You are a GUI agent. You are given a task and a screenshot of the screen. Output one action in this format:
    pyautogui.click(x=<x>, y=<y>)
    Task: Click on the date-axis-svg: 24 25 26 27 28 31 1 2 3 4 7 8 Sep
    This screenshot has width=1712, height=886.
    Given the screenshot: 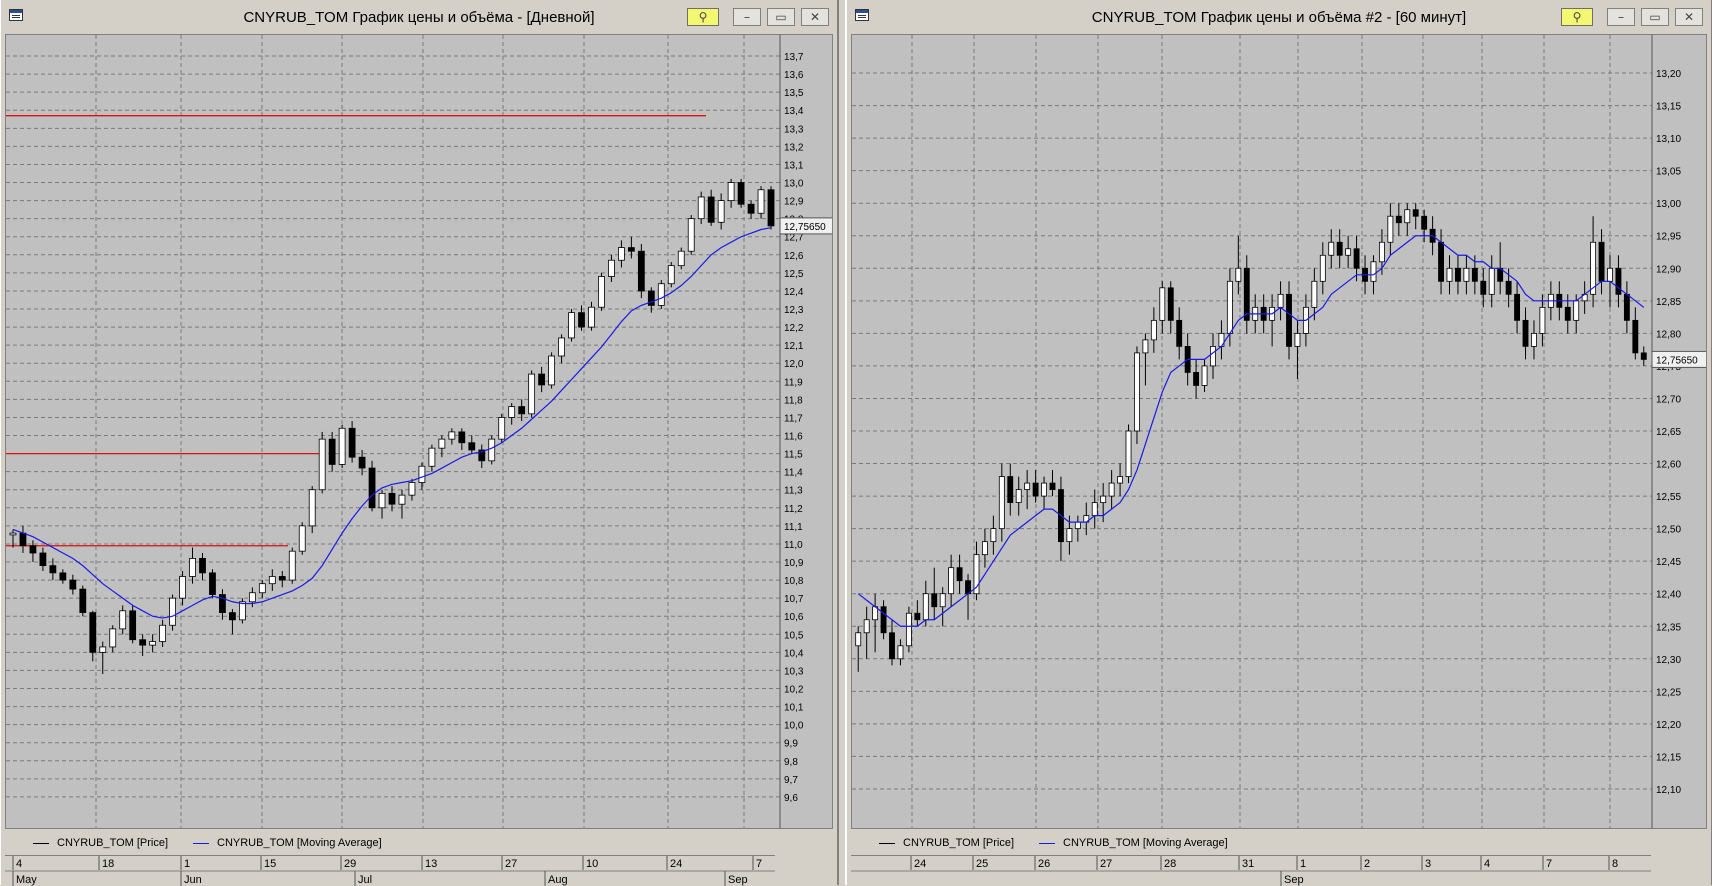 What is the action you would take?
    pyautogui.click(x=1251, y=871)
    